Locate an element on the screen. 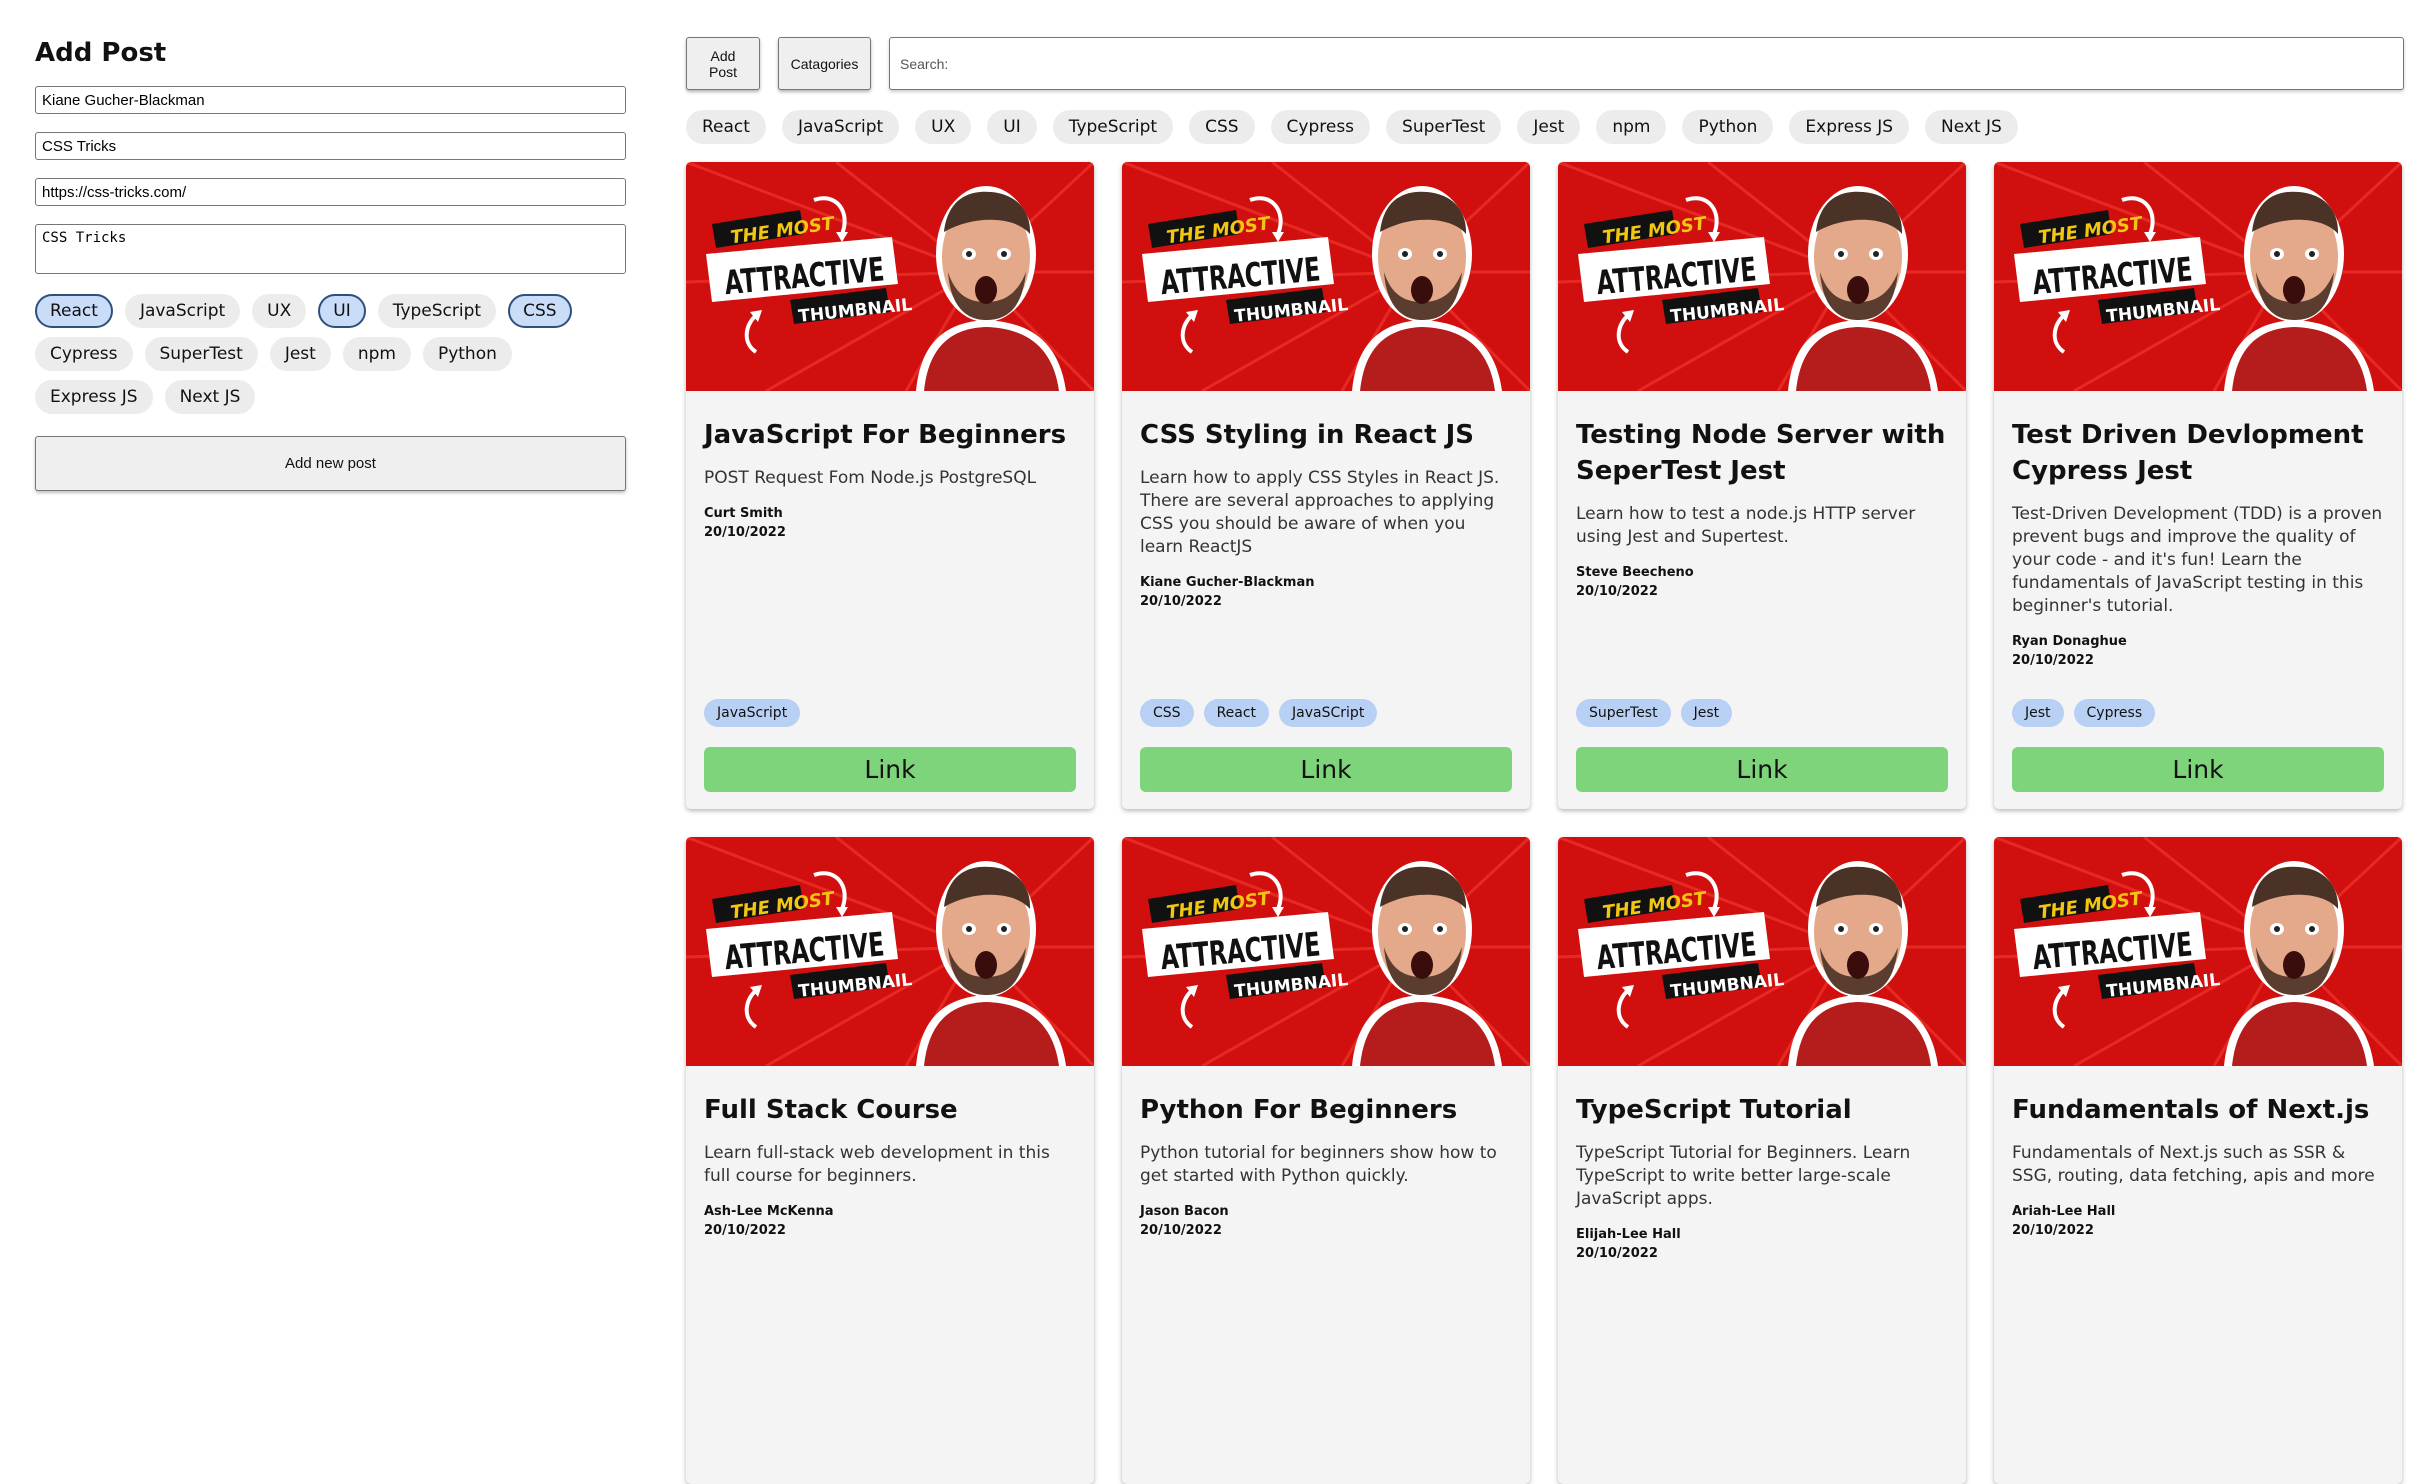 This screenshot has width=2425, height=1484. add-post-button: Add Post is located at coordinates (723, 63).